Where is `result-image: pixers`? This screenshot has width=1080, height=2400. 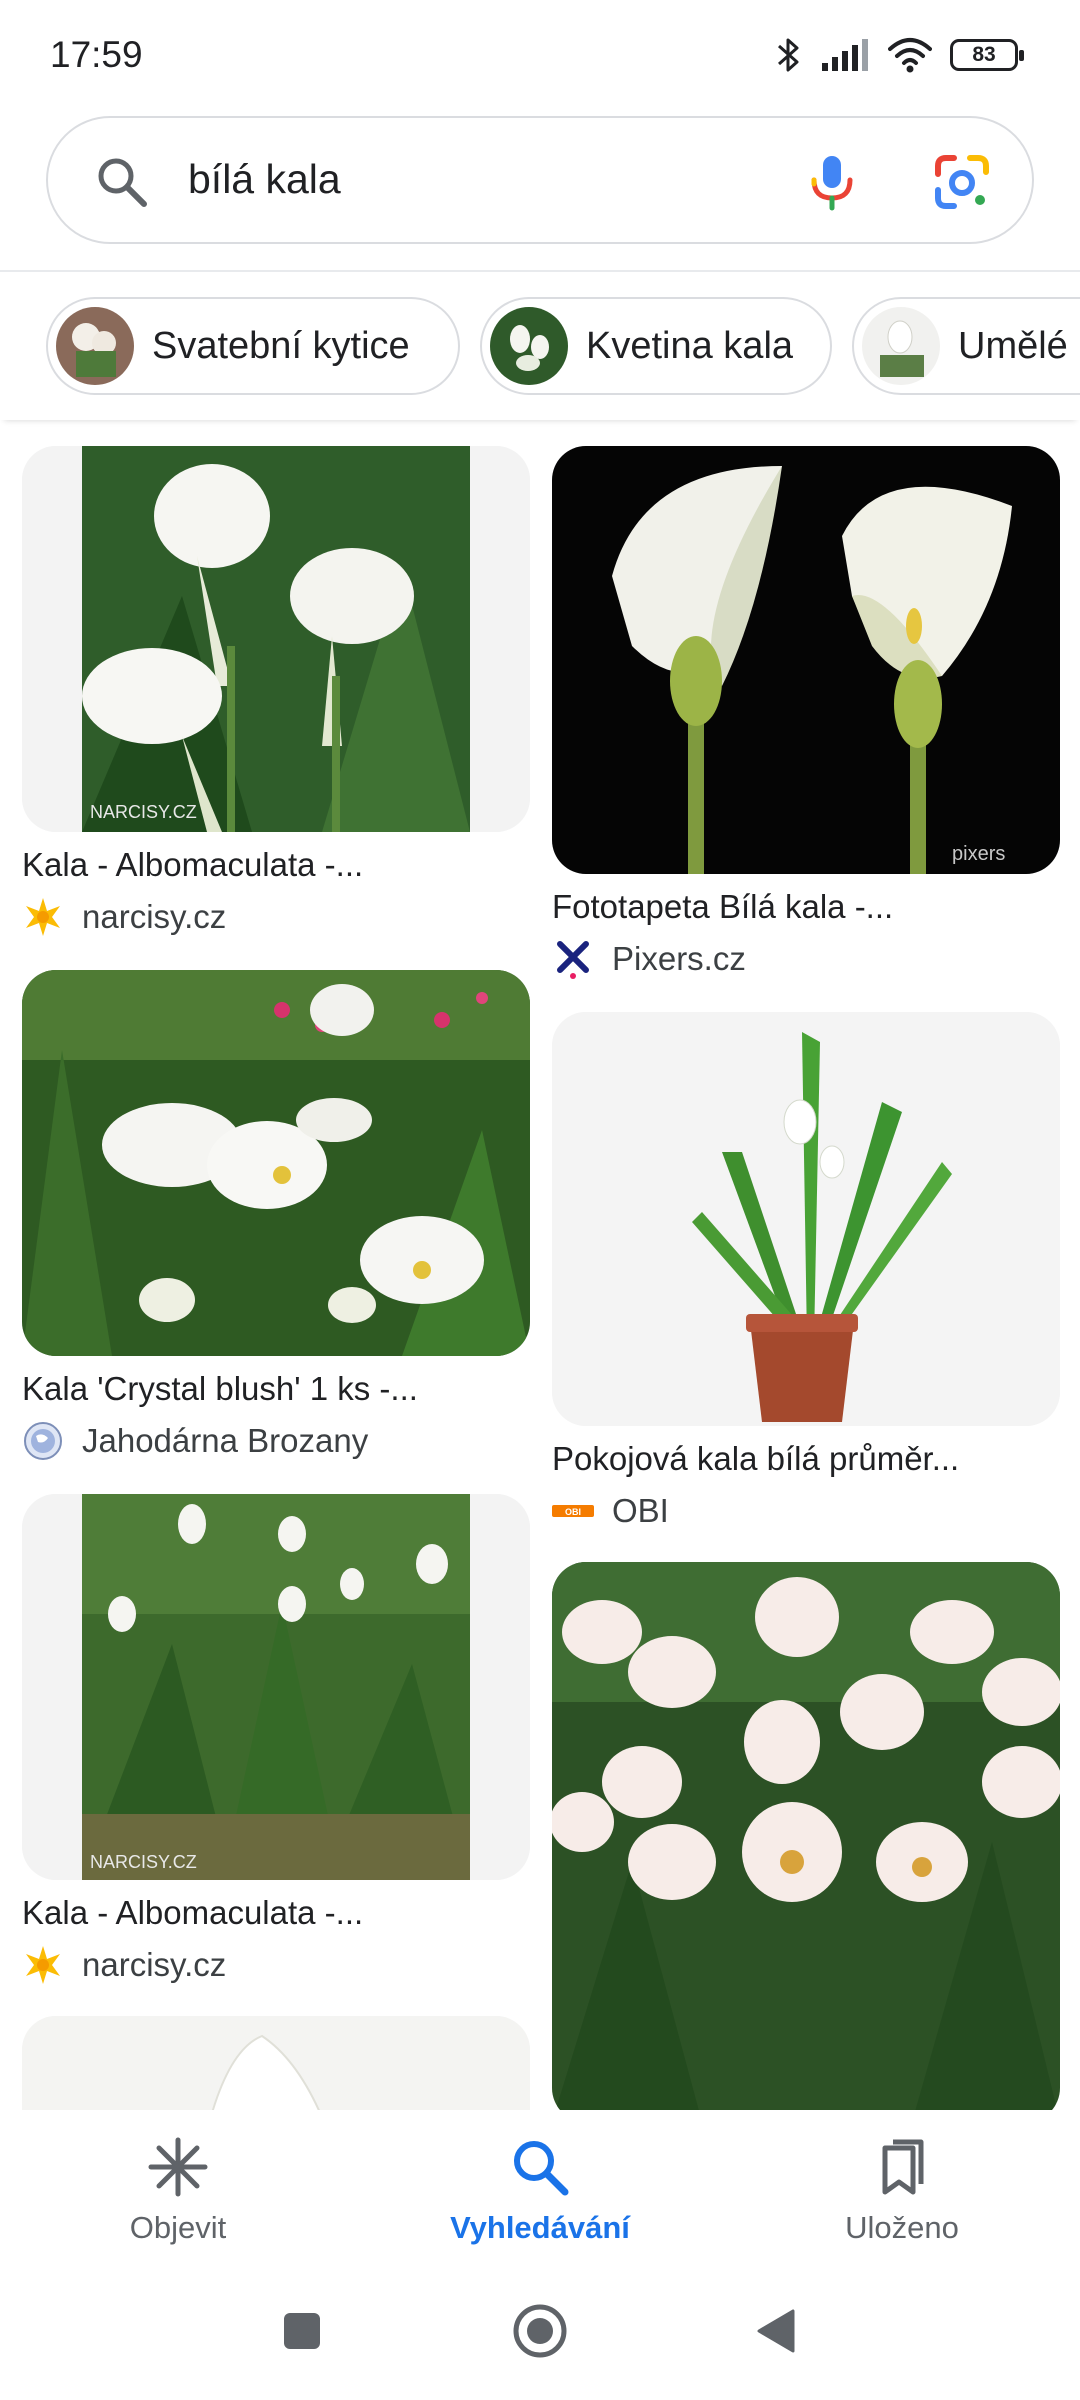
result-image: pixers is located at coordinates (806, 660).